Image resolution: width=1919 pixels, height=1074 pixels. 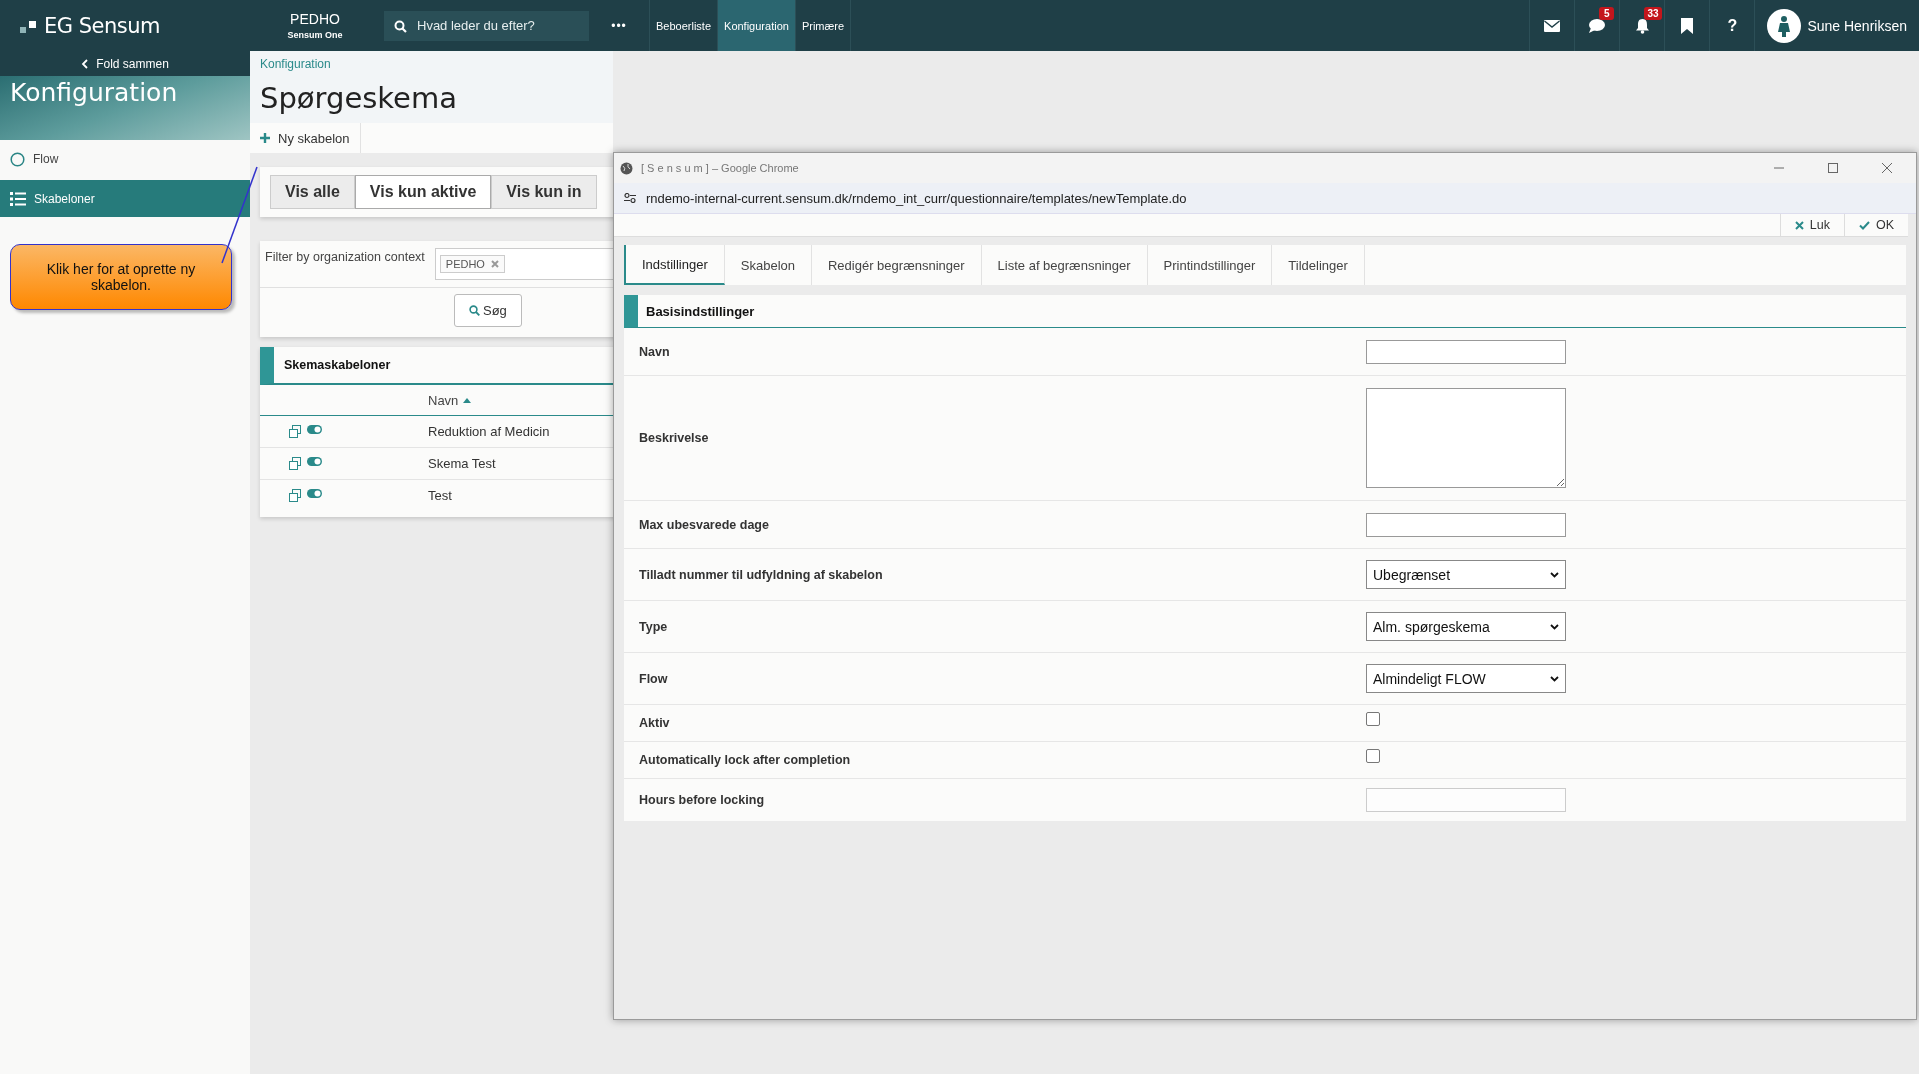 What do you see at coordinates (1732, 25) in the screenshot?
I see `help-button: ?` at bounding box center [1732, 25].